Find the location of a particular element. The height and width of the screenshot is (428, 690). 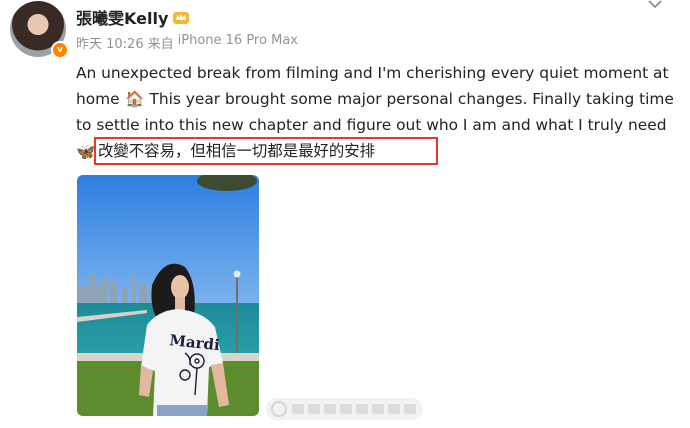

post-time: 昨天 10:26 is located at coordinates (110, 42).